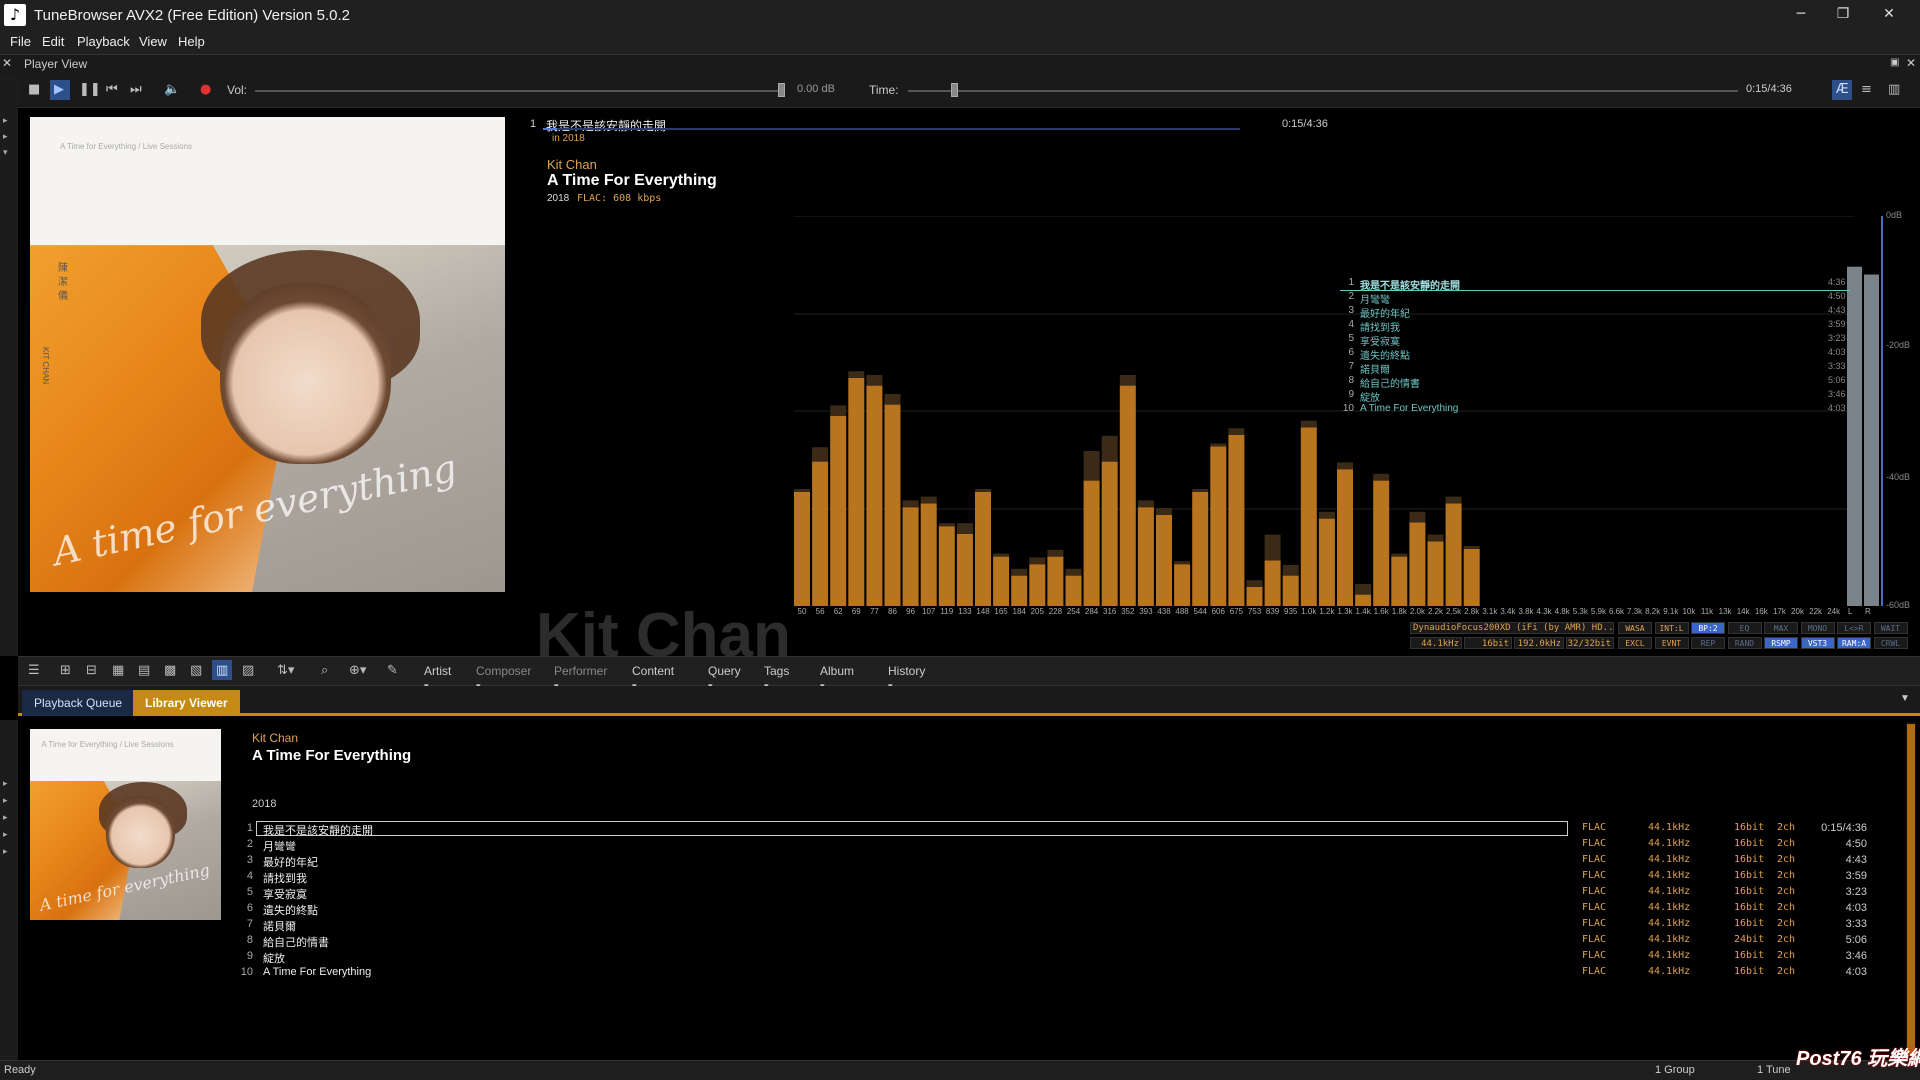  Describe the element at coordinates (1781, 628) in the screenshot. I see `status-badge: MAX` at that location.